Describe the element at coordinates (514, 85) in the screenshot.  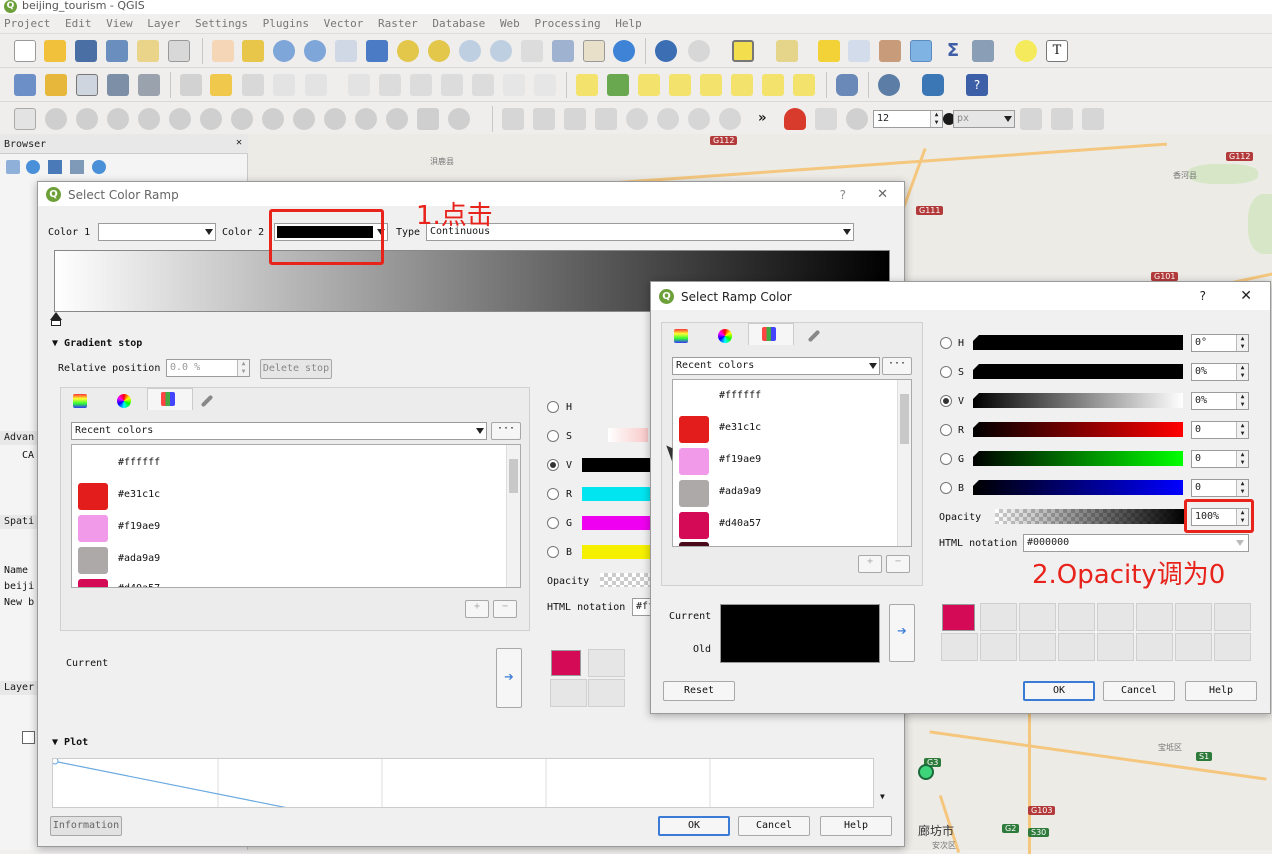
I see `undo-icon` at that location.